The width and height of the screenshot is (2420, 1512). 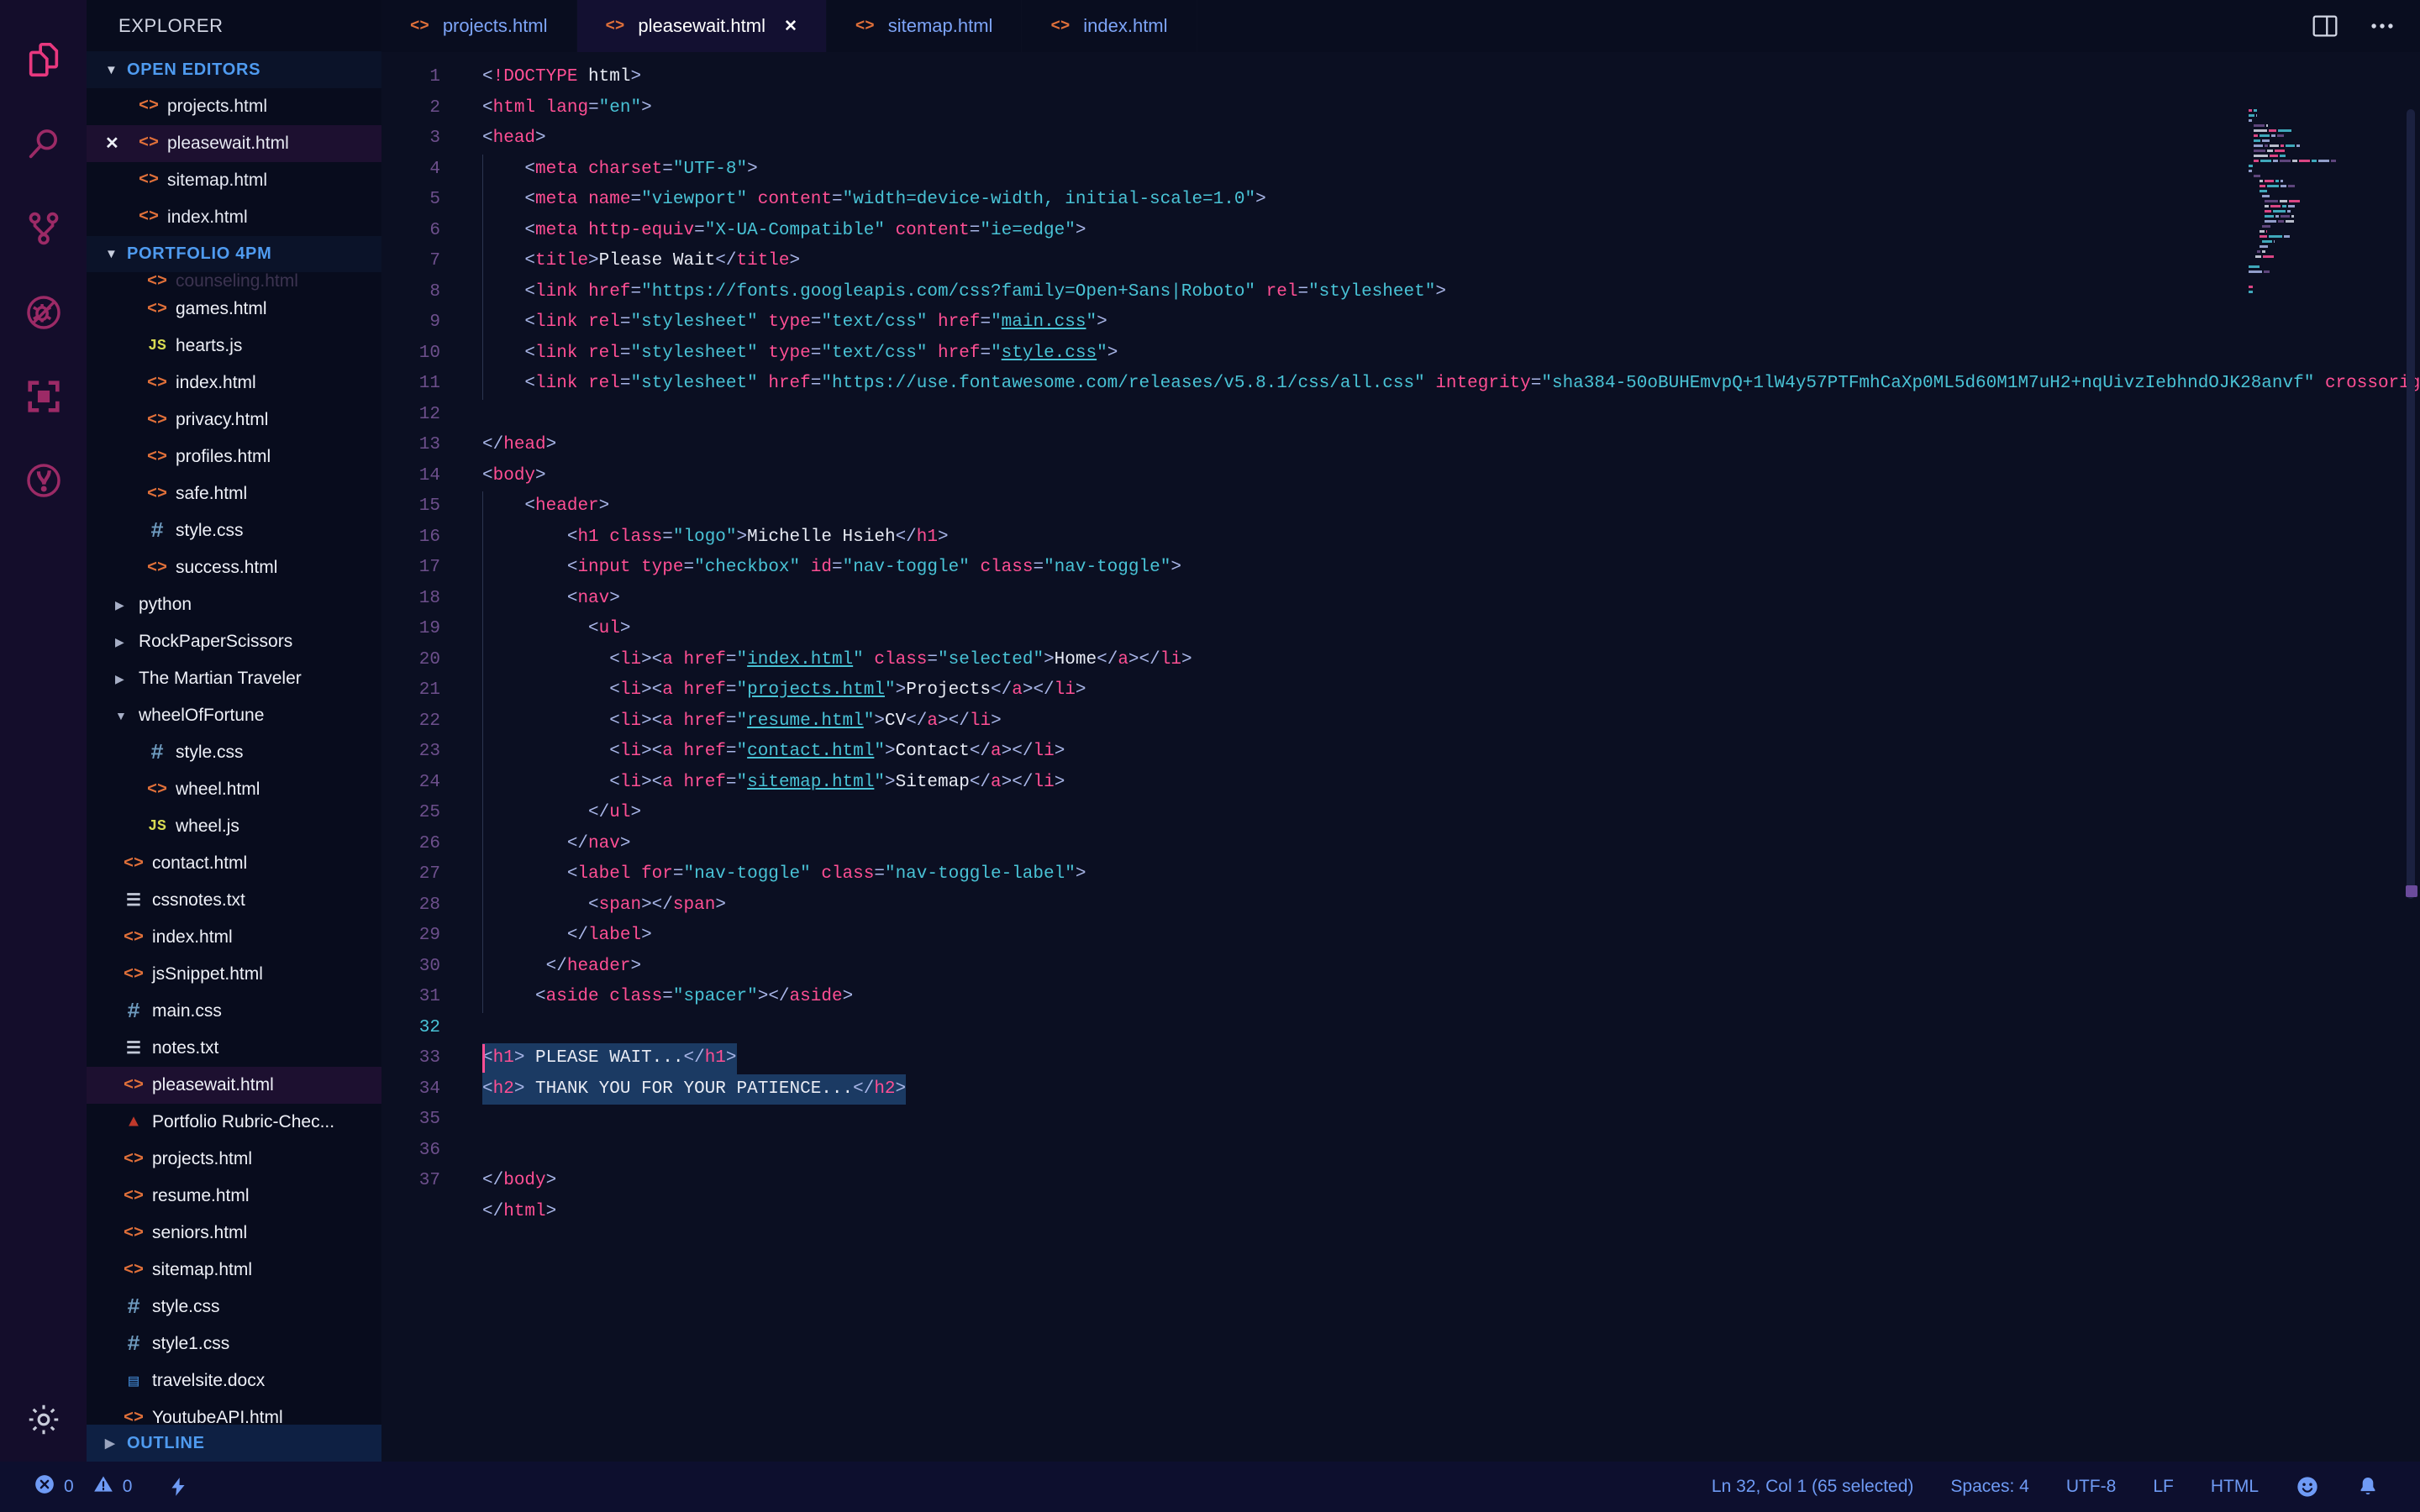 I want to click on open-editor-pleasewait: ✕ <> pleasewait.html, so click(x=234, y=143).